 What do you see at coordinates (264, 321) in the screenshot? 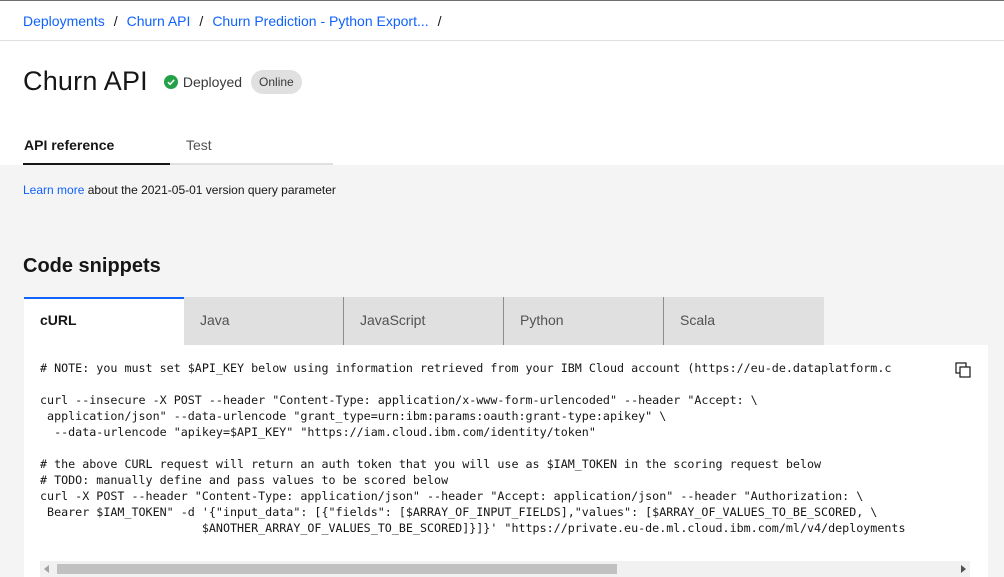
I see `code-tab-java: Java` at bounding box center [264, 321].